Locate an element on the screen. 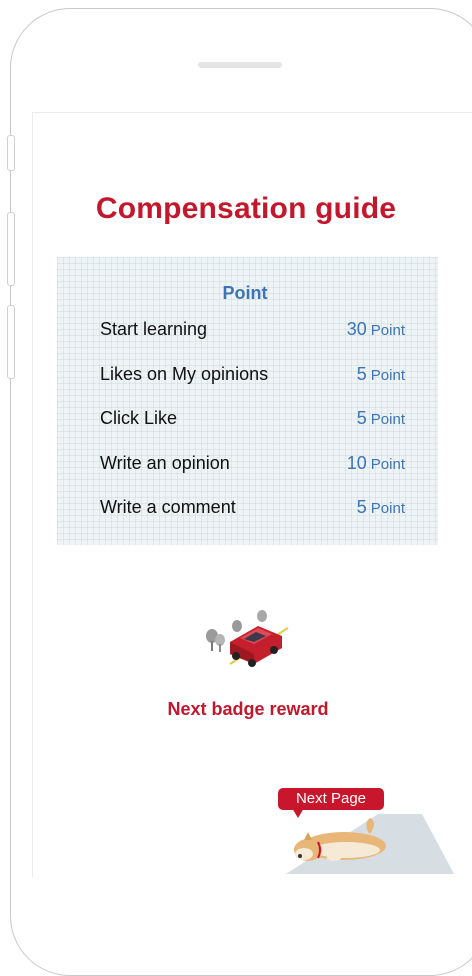  next-badge-reward-label: Next badge reward is located at coordinates (248, 709).